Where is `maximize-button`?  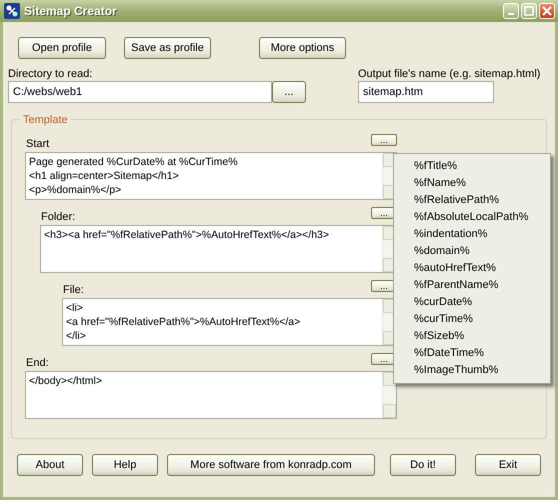 maximize-button is located at coordinates (529, 11).